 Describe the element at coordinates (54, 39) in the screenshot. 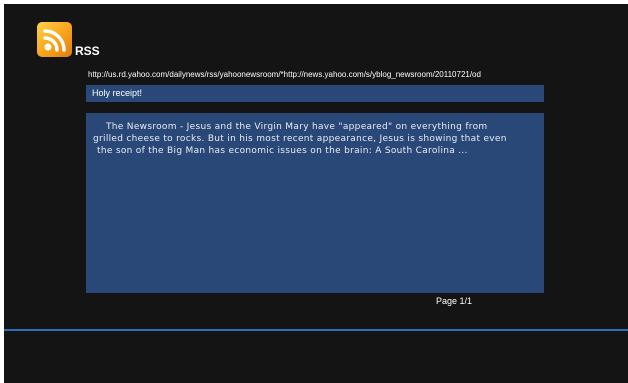

I see `rss-feed-icon` at that location.